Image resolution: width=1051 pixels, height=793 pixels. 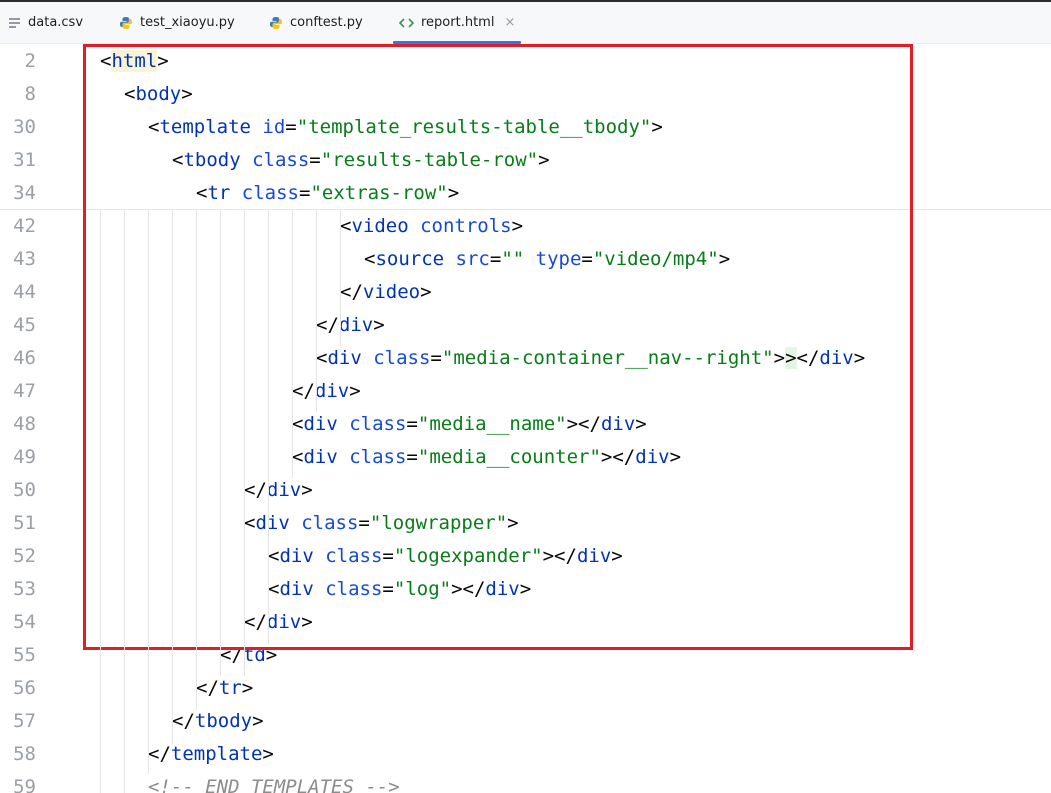 What do you see at coordinates (216, 754) in the screenshot?
I see `code-token: template` at bounding box center [216, 754].